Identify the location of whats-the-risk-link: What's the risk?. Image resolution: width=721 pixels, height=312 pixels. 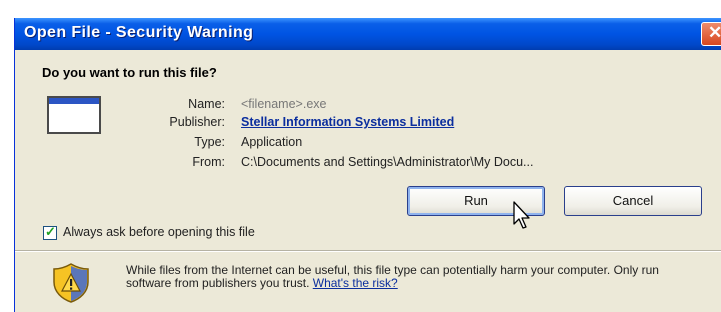
(355, 283).